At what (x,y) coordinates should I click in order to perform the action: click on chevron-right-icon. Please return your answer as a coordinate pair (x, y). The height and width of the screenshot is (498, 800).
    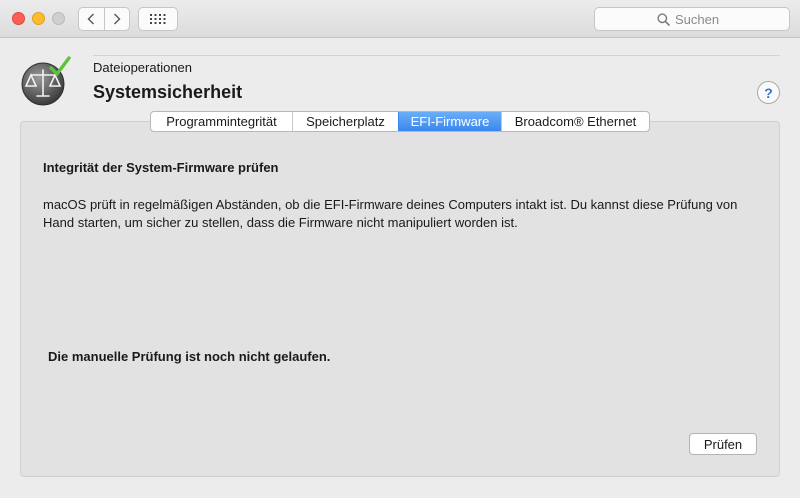
    Looking at the image, I should click on (117, 19).